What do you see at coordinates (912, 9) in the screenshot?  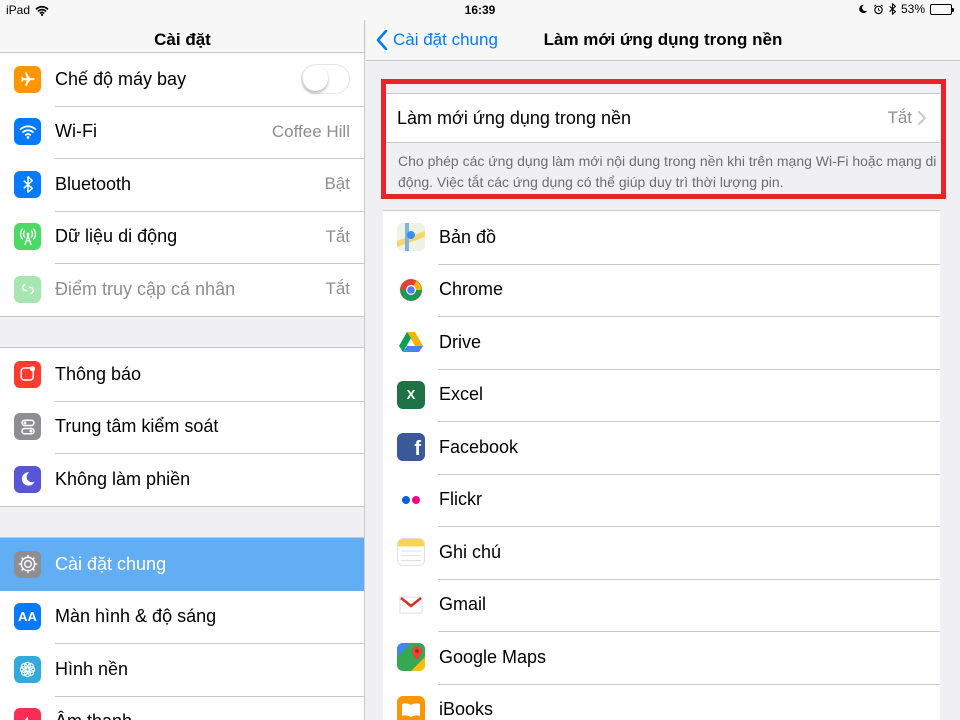 I see `battery-percent: 53%` at bounding box center [912, 9].